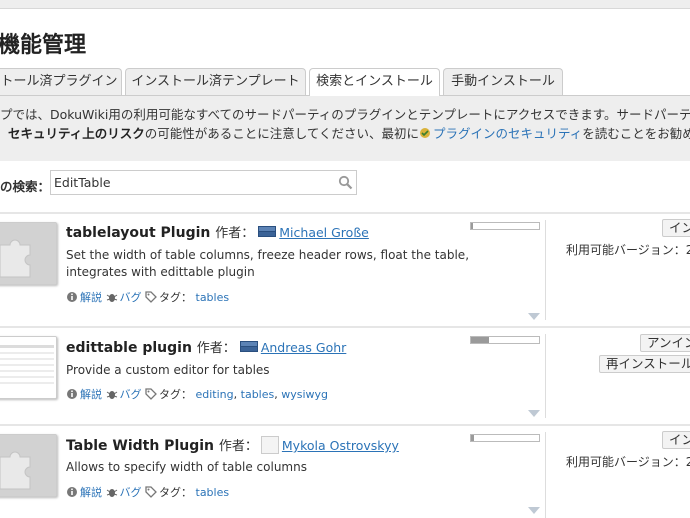 Image resolution: width=690 pixels, height=518 pixels. What do you see at coordinates (43, 45) in the screenshot?
I see `page-title: 機能管理` at bounding box center [43, 45].